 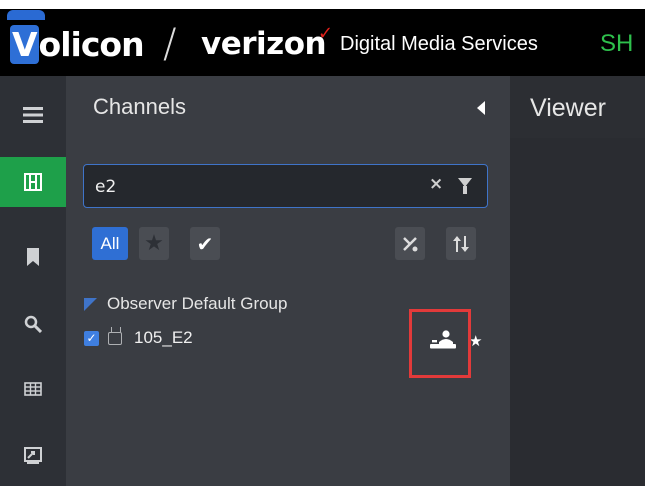 I want to click on channel-checkbox: ✓, so click(x=91, y=338).